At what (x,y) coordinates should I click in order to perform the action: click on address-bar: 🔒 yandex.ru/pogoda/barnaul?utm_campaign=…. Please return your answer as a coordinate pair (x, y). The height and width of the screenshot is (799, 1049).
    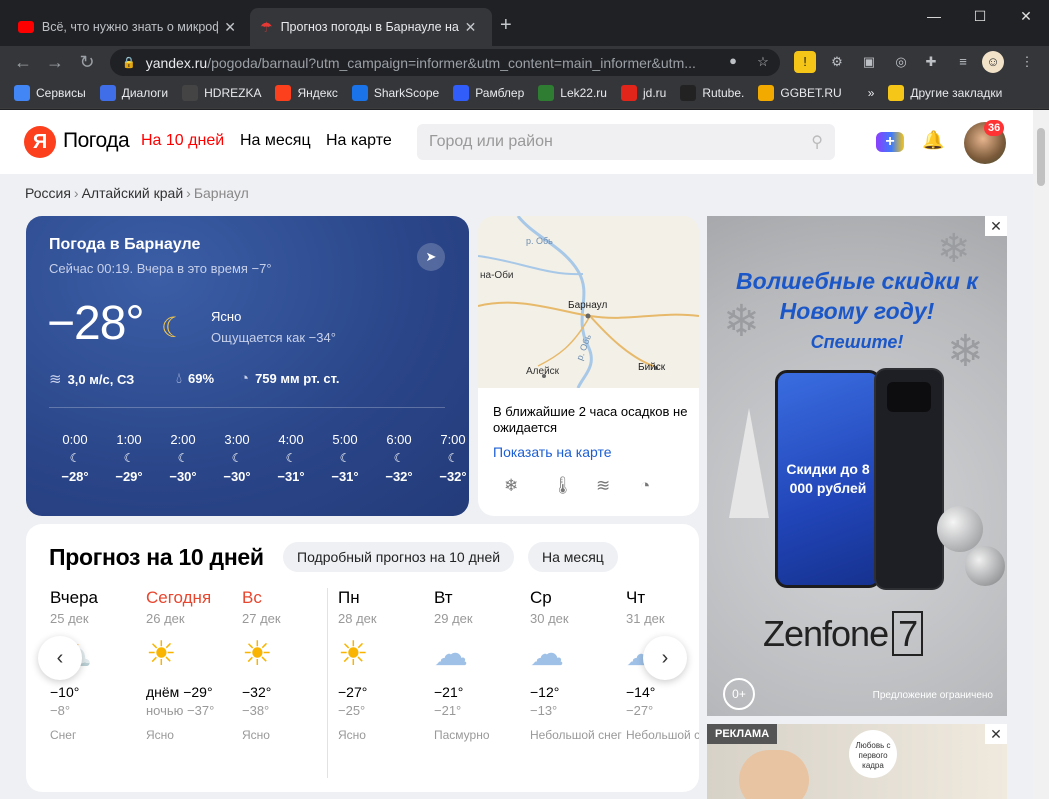
    Looking at the image, I should click on (445, 62).